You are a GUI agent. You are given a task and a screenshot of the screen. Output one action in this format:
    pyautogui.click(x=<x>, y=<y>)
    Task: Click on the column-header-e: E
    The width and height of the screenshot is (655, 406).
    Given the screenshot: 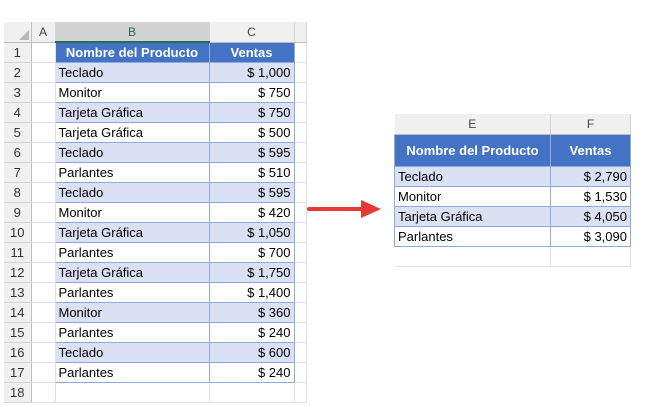 What is the action you would take?
    pyautogui.click(x=472, y=124)
    